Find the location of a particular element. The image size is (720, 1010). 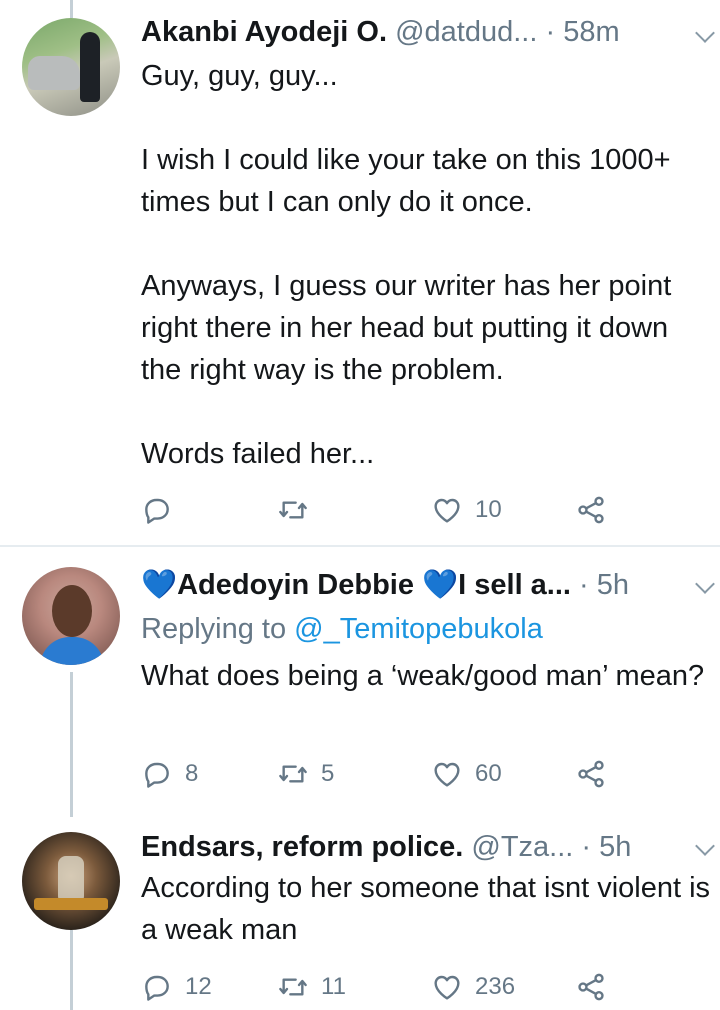

like-button: 10 is located at coordinates (466, 510).